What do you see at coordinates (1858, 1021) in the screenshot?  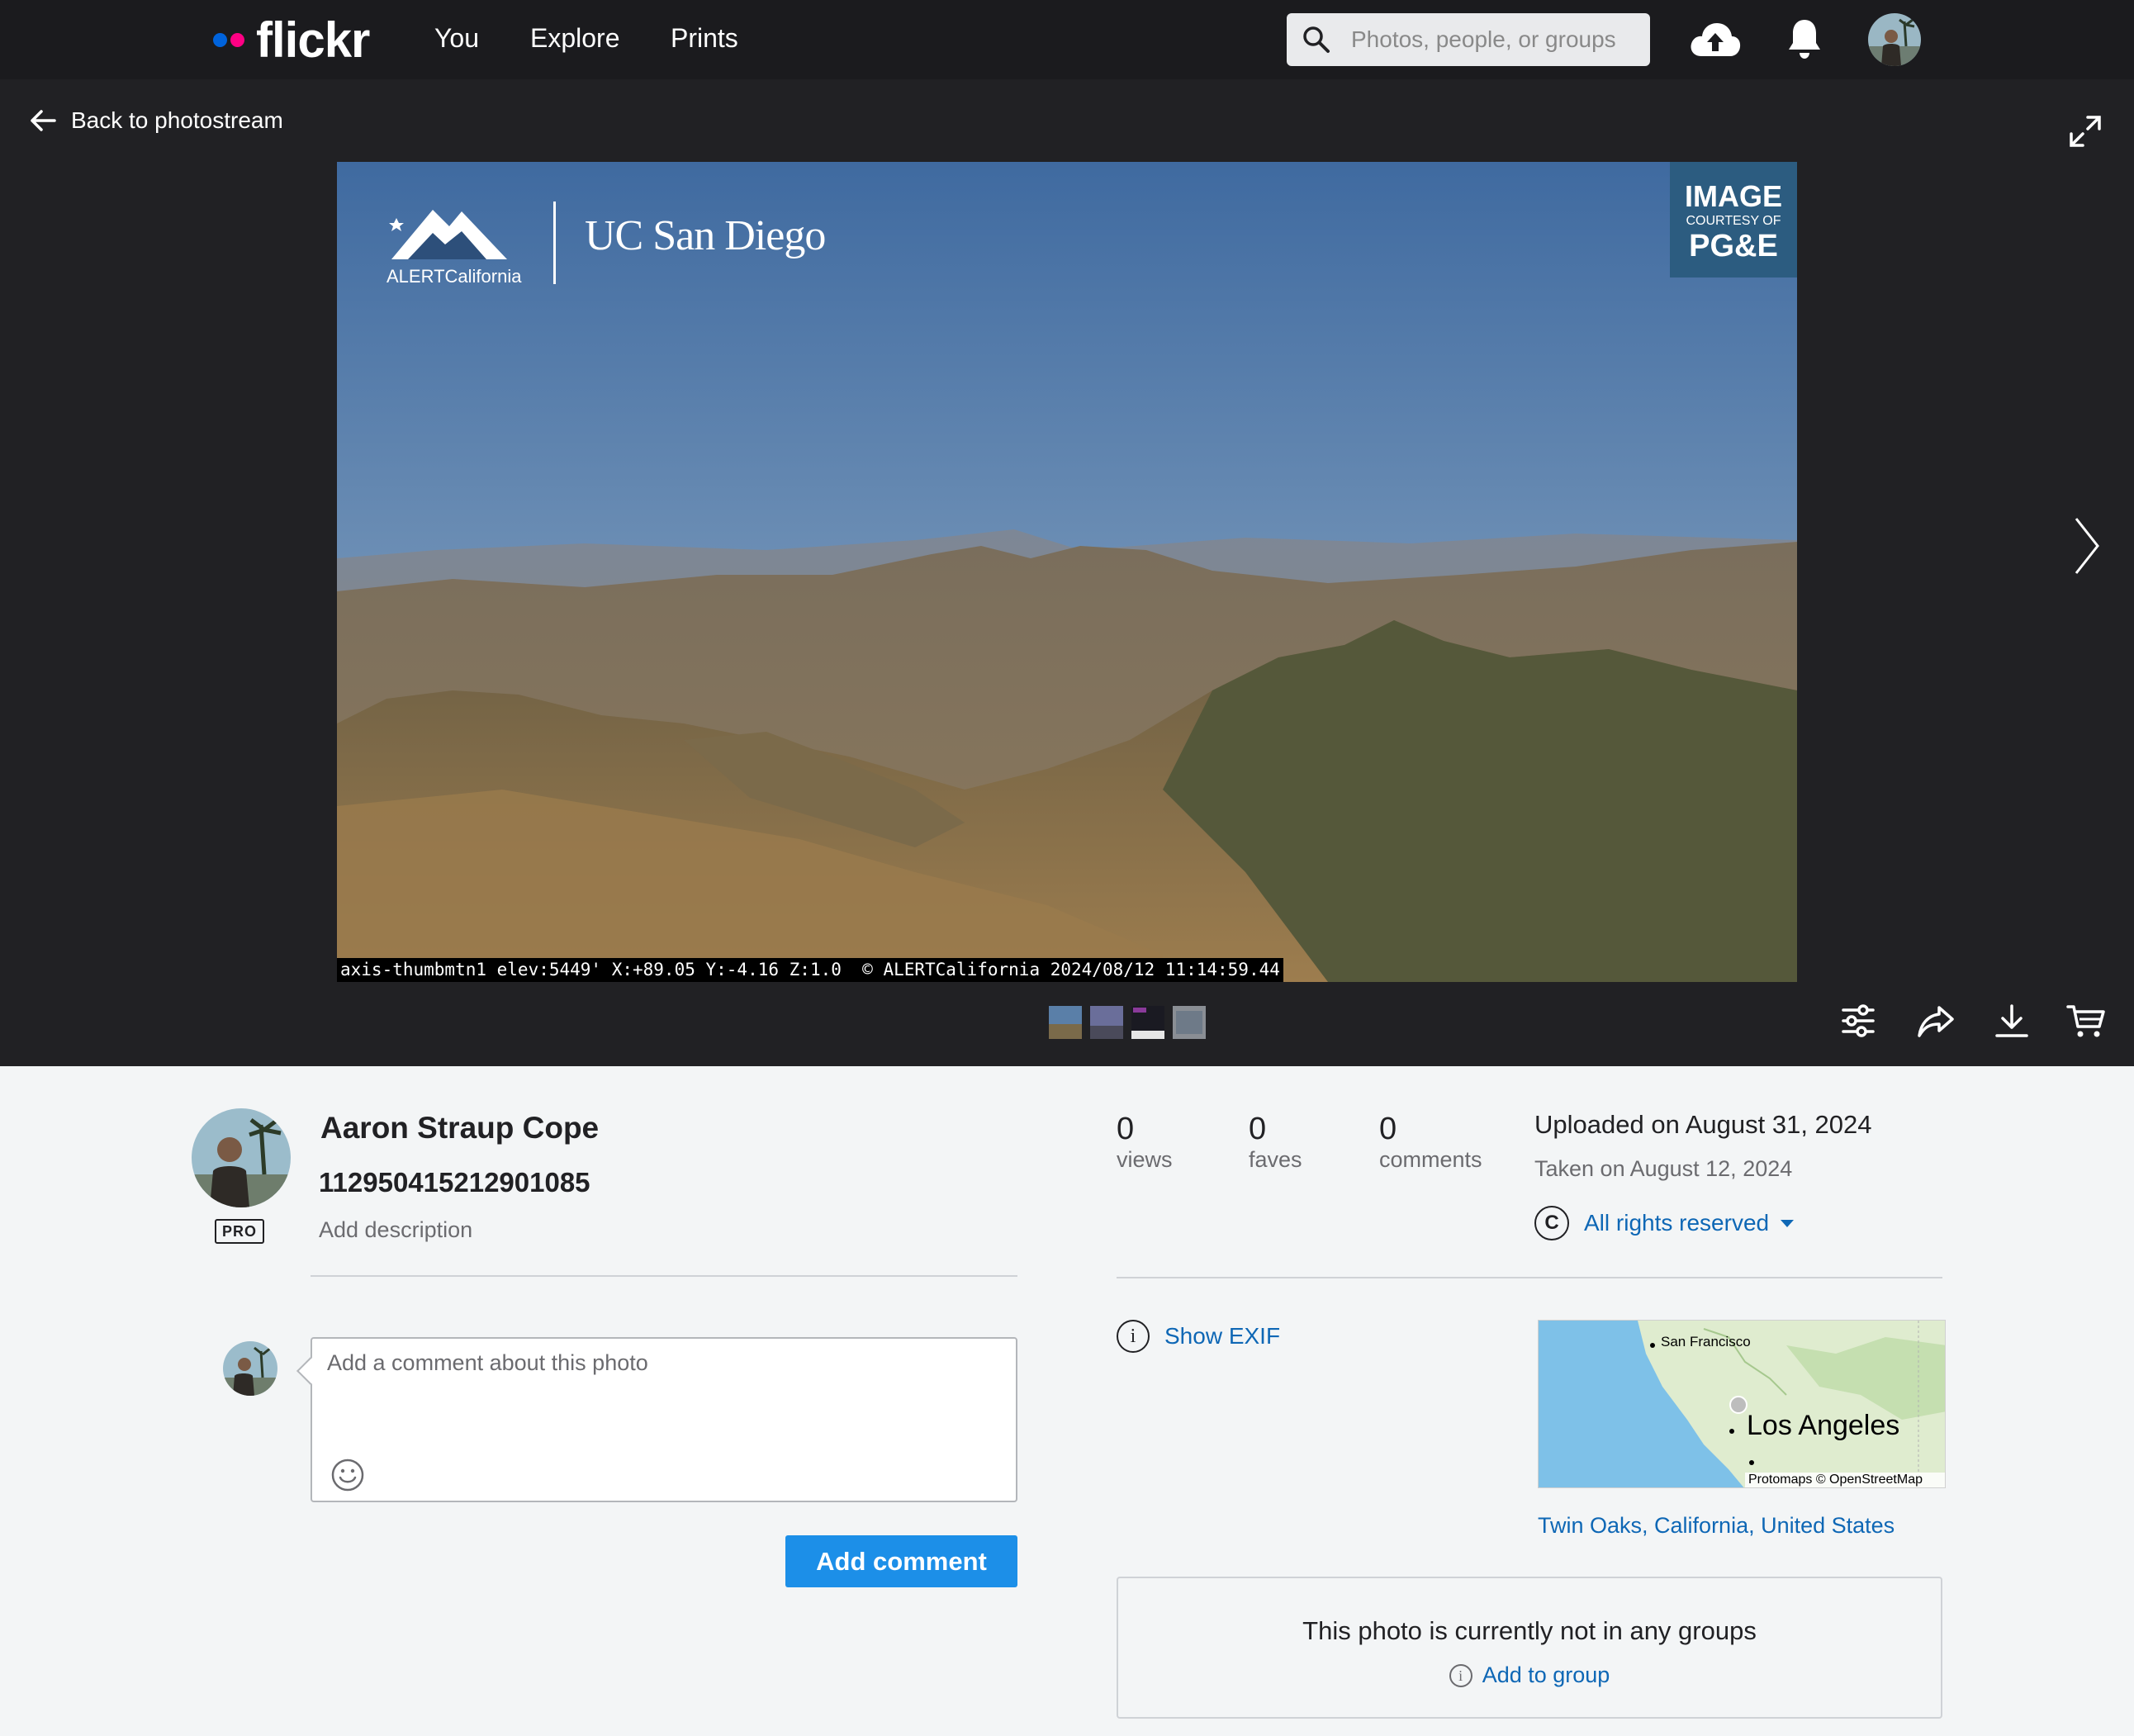 I see `adjust-icon` at bounding box center [1858, 1021].